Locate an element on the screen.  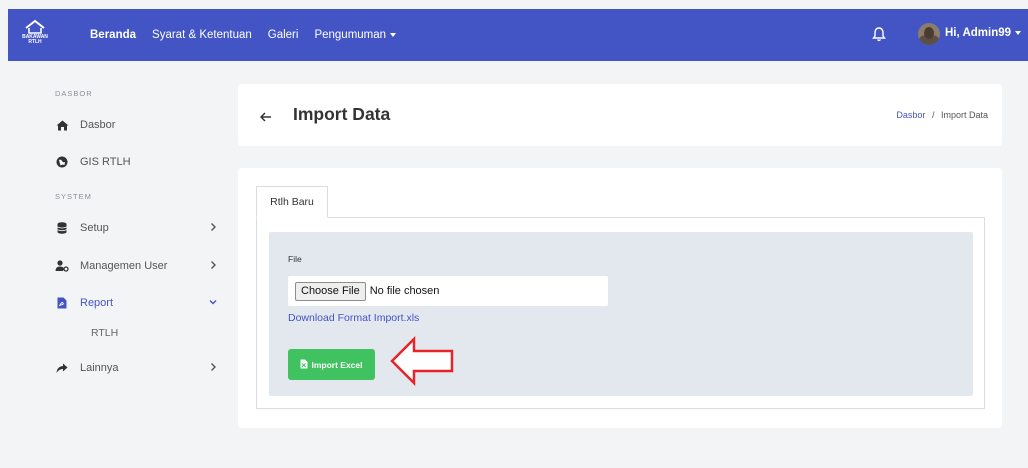
caret-down-icon is located at coordinates (393, 34).